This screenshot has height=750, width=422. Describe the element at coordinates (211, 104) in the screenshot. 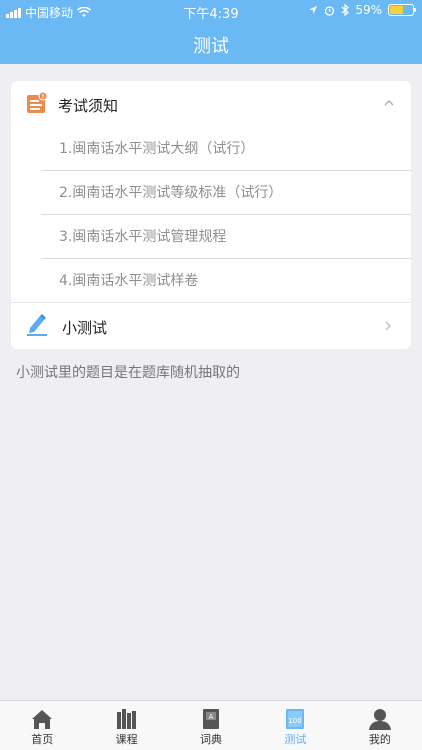

I see `exam-notice-header: 考试须知` at that location.